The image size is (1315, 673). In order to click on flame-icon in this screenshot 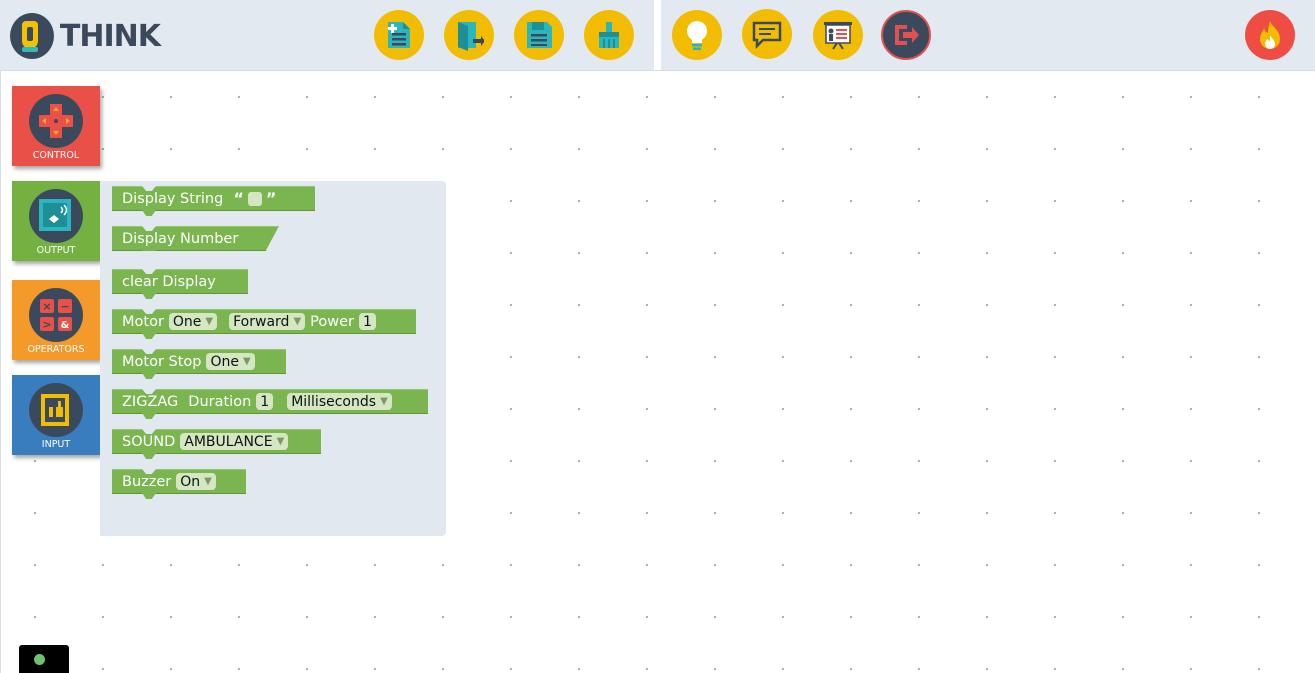, I will do `click(1270, 35)`.